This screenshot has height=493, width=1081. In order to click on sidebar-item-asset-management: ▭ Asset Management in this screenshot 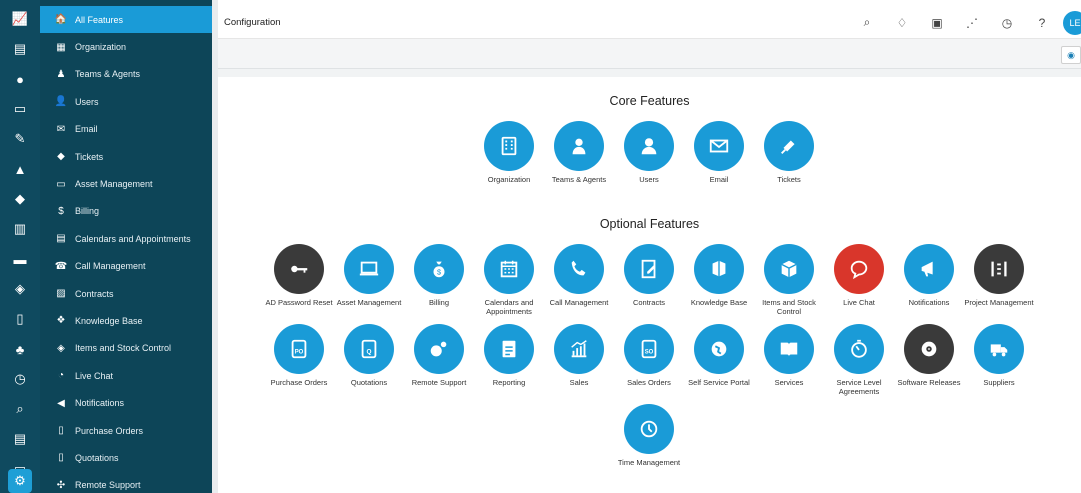, I will do `click(126, 183)`.